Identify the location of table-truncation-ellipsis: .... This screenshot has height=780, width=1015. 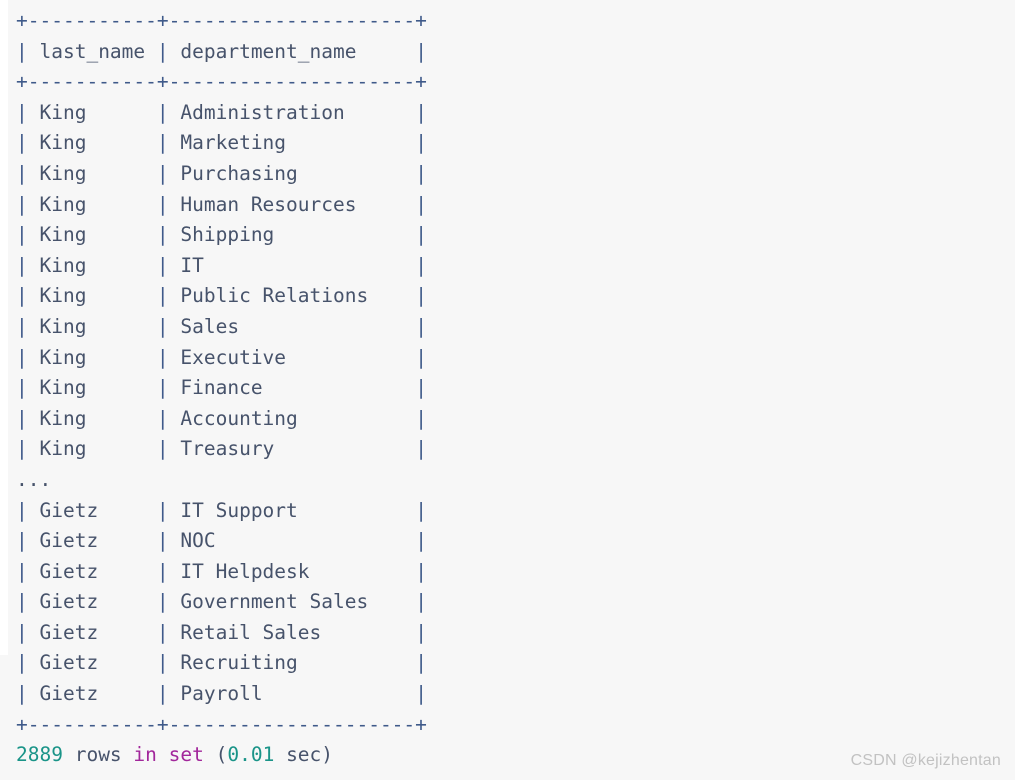
(34, 479).